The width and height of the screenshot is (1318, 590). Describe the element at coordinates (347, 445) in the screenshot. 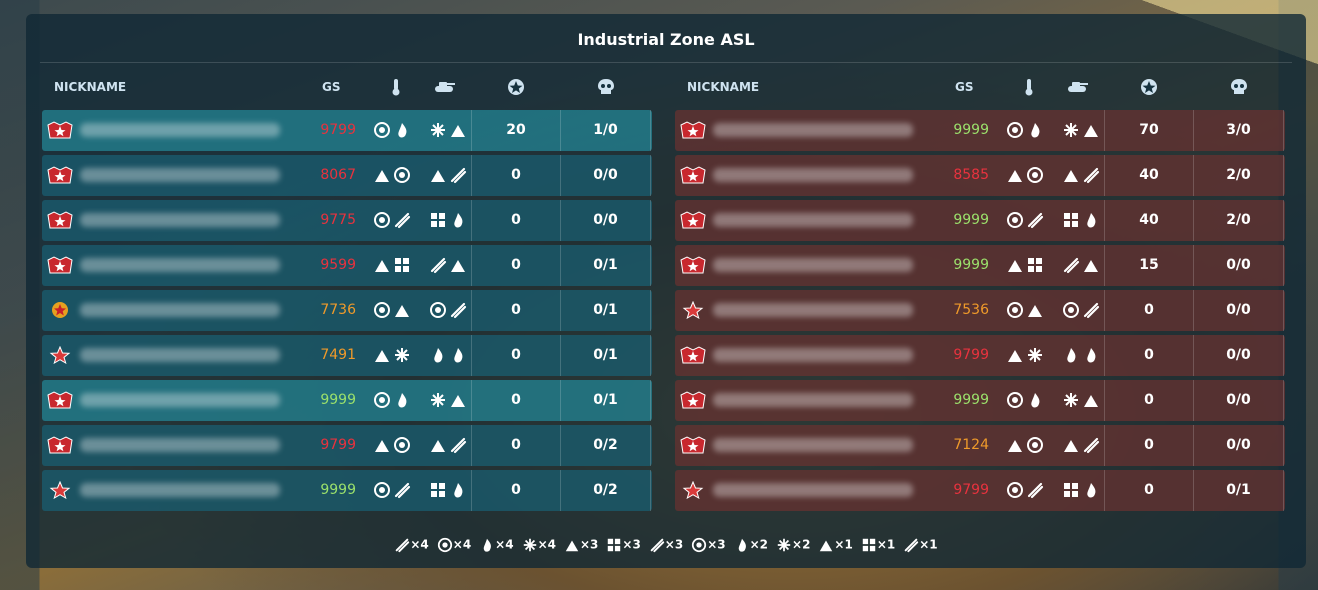

I see `player-row: 9799 0 0/2` at that location.